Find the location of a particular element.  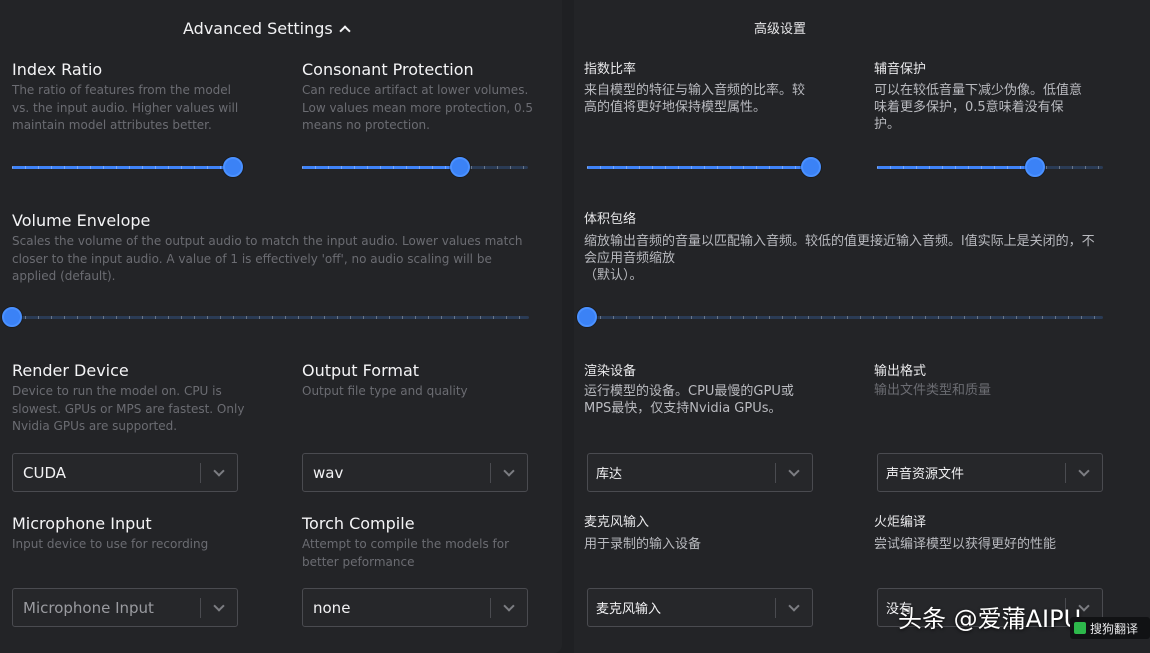

consonant-protection-desc-zh: 可以在较低音量下减少伪像。低值意味着更多保护，0.5意味着没有保护。 is located at coordinates (978, 107).